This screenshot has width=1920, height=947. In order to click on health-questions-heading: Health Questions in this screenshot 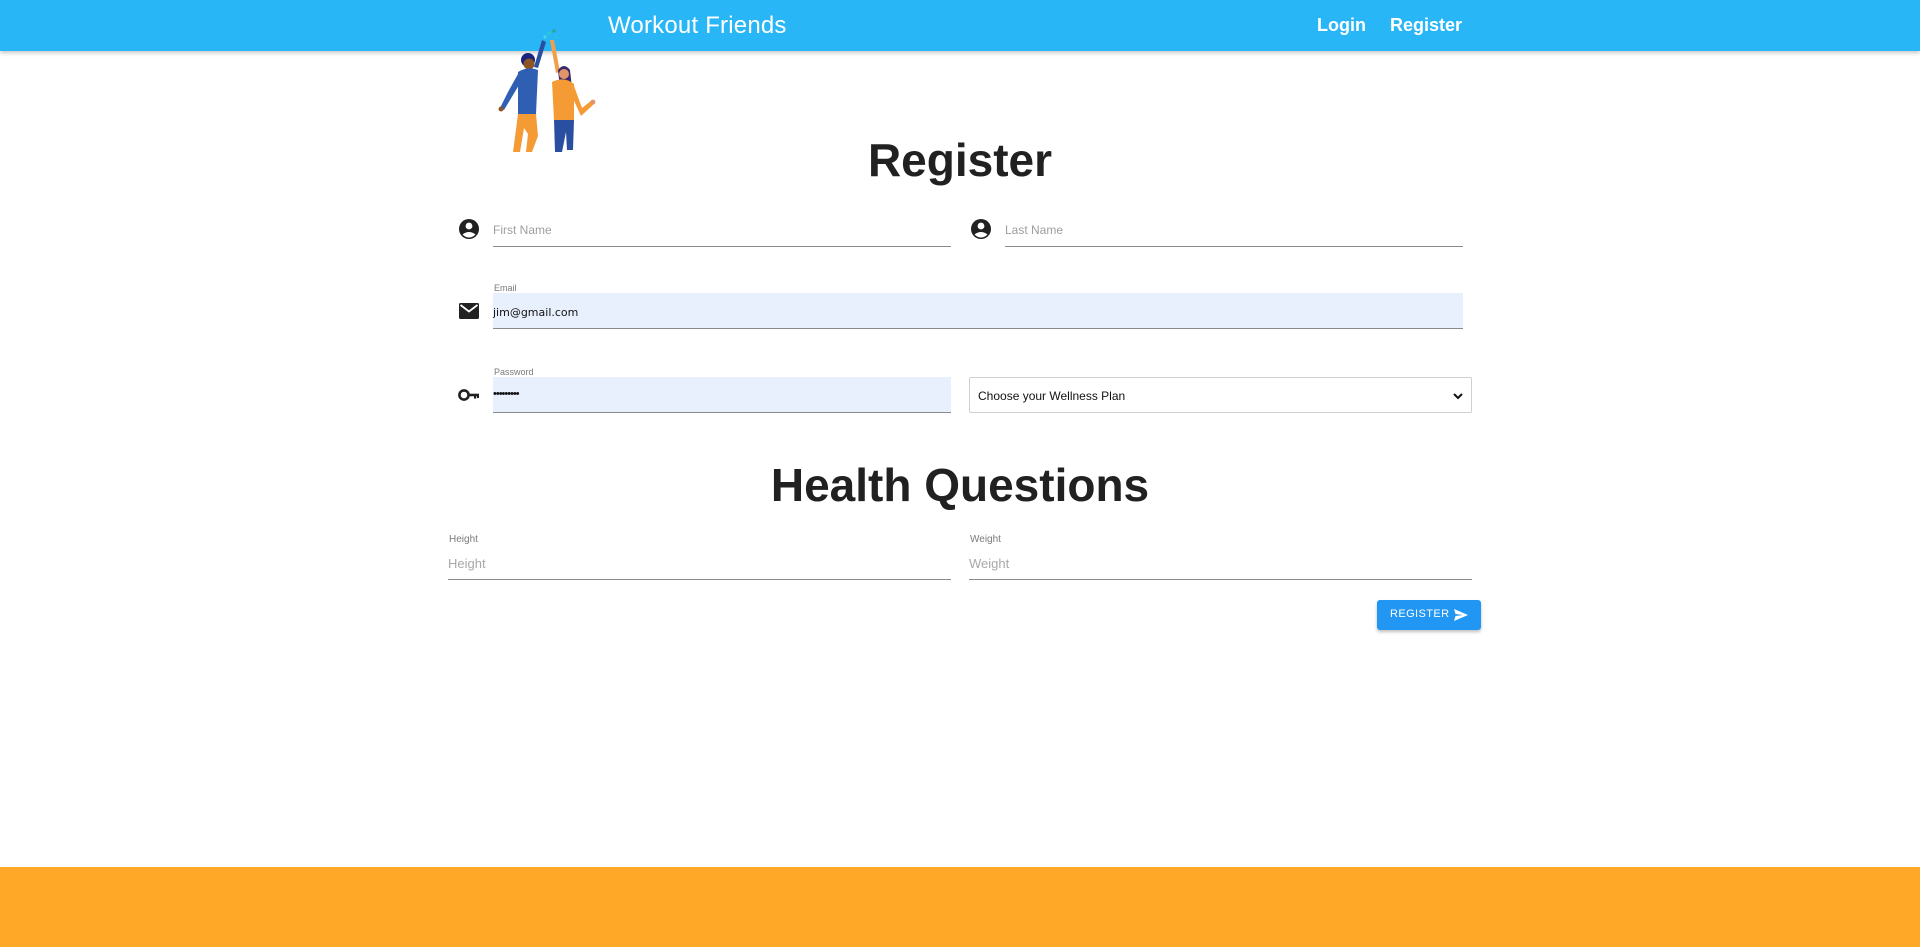, I will do `click(960, 485)`.